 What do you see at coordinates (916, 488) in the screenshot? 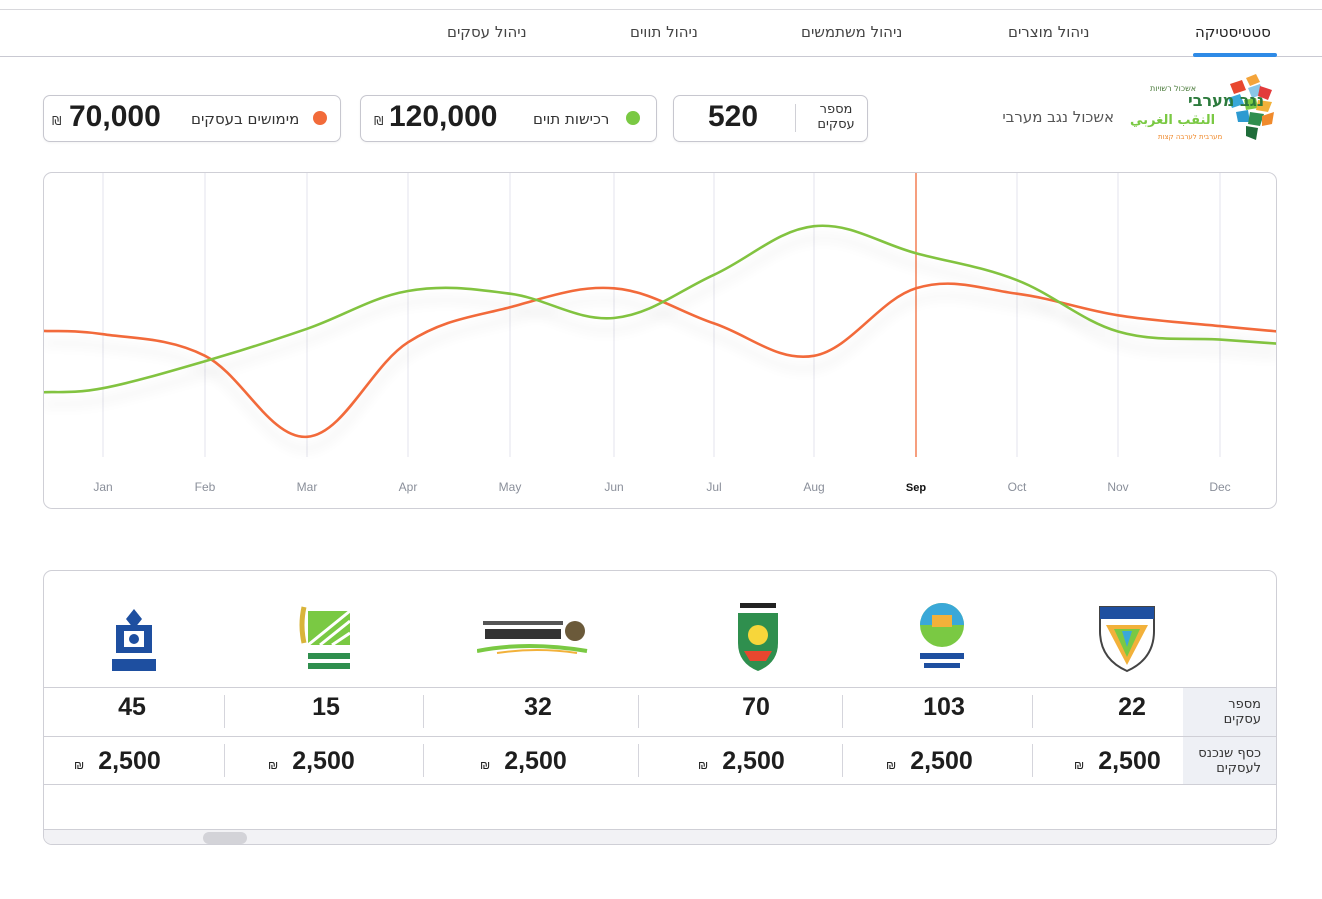
I see `x-tick-label: Sep` at bounding box center [916, 488].